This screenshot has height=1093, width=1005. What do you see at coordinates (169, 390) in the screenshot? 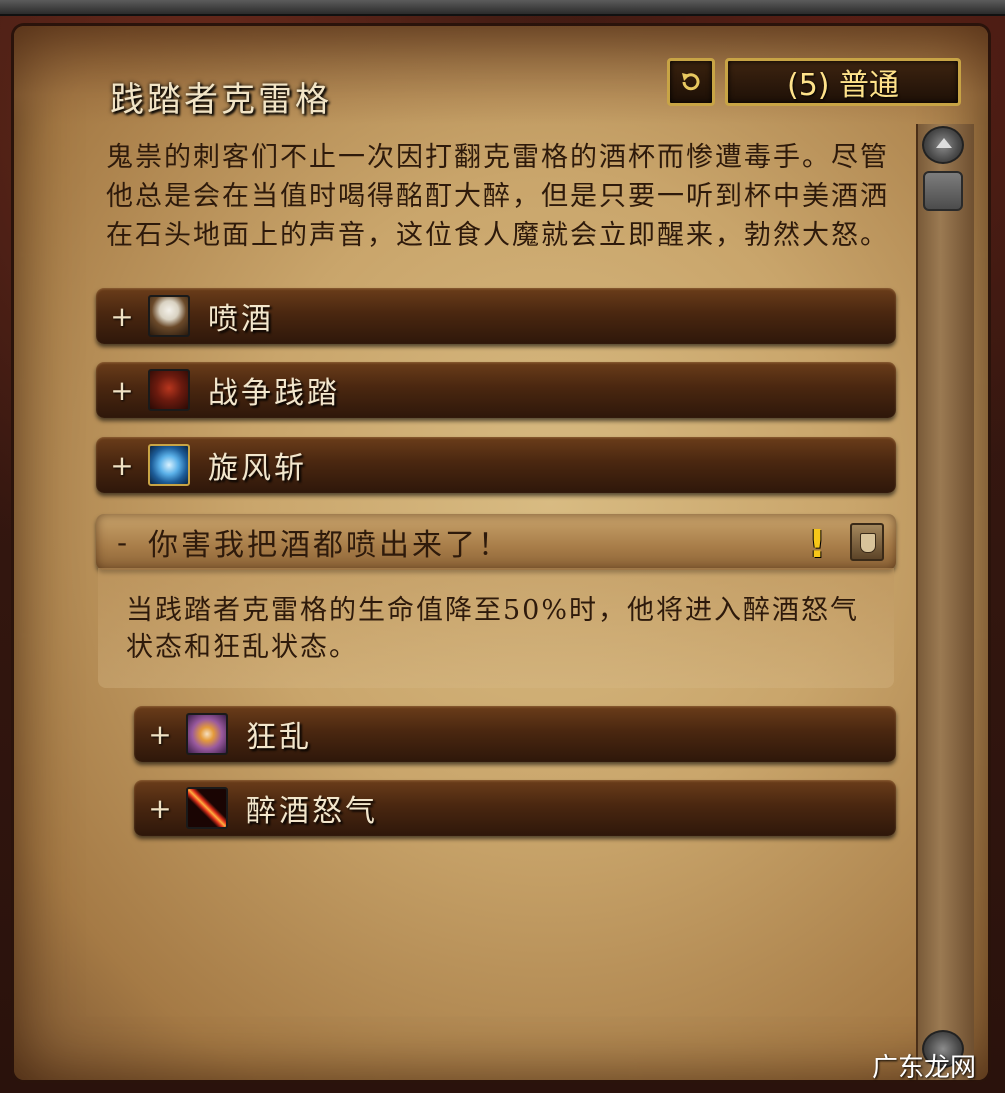
I see `war-stomp-icon` at bounding box center [169, 390].